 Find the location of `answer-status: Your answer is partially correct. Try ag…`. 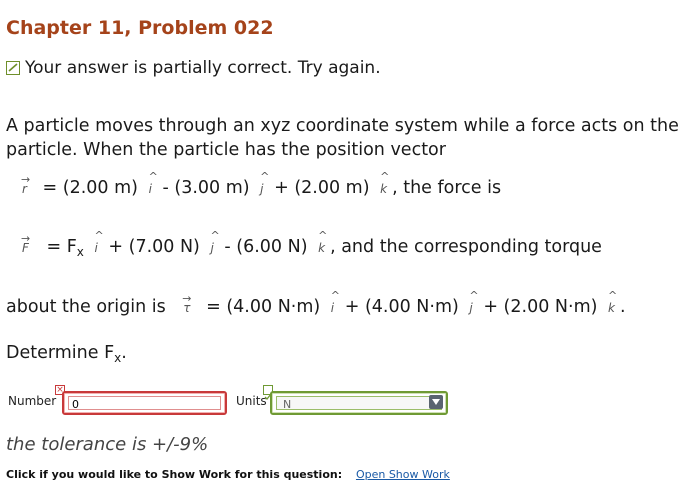

answer-status: Your answer is partially correct. Try ag… is located at coordinates (193, 68).